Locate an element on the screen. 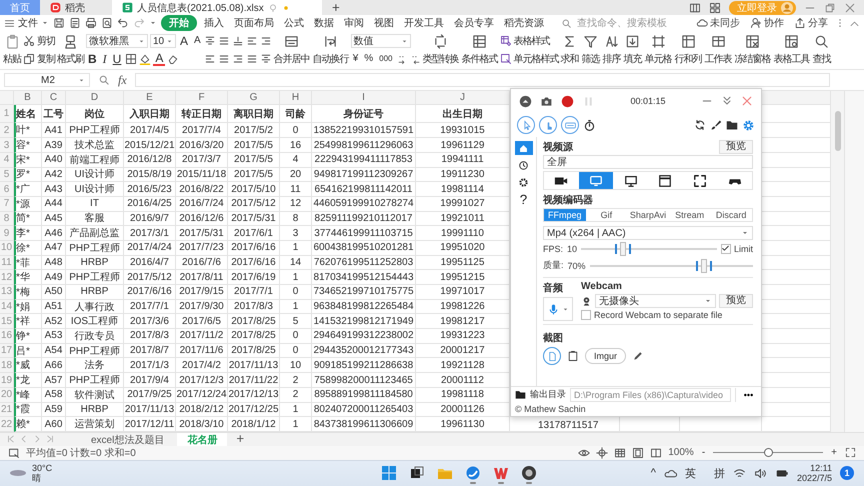 Image resolution: width=864 pixels, height=486 pixels. align-bottom-icon is located at coordinates (238, 41).